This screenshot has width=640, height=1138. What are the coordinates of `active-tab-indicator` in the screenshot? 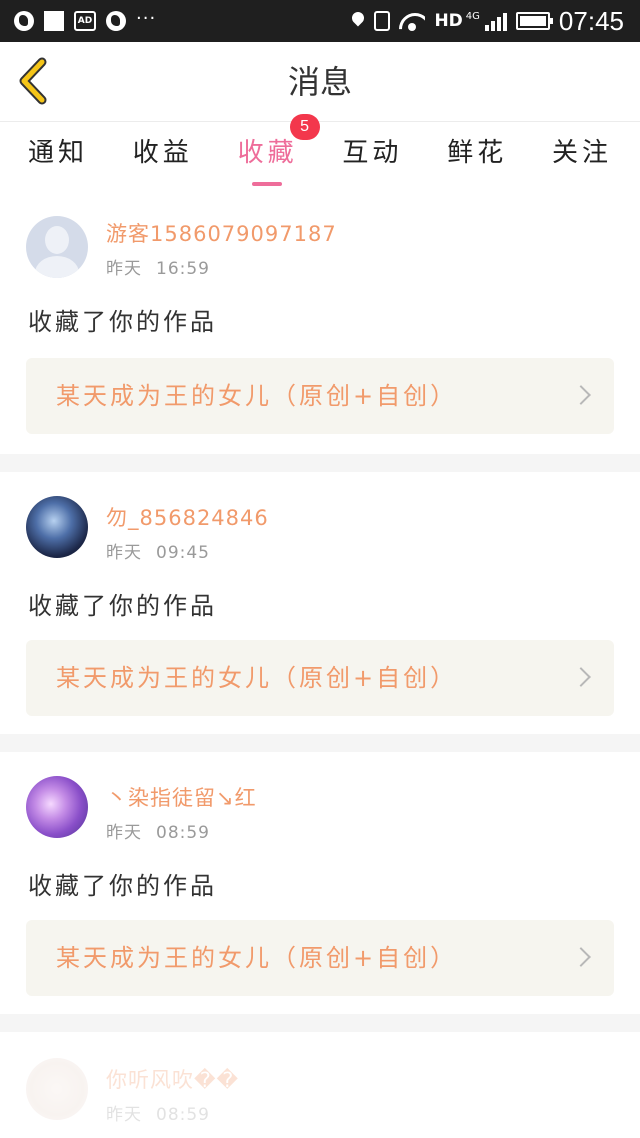 It's located at (266, 184).